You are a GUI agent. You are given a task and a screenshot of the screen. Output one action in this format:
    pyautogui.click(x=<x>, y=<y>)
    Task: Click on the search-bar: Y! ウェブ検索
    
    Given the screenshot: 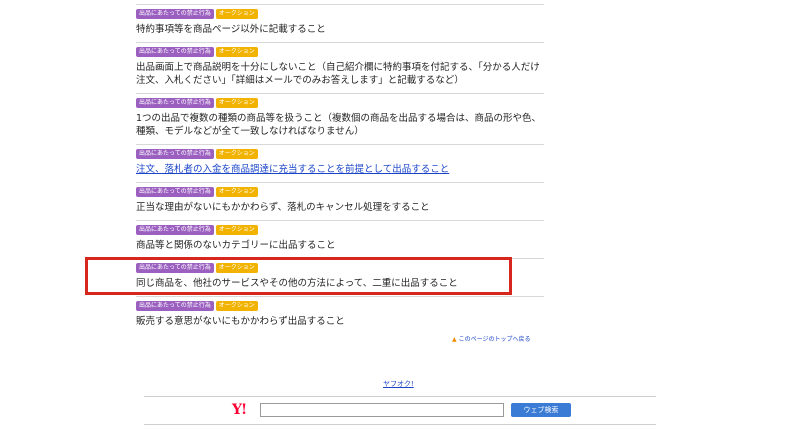 What is the action you would take?
    pyautogui.click(x=402, y=411)
    